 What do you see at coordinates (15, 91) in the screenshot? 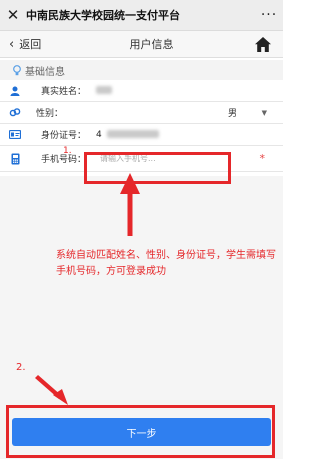
I see `user-icon` at bounding box center [15, 91].